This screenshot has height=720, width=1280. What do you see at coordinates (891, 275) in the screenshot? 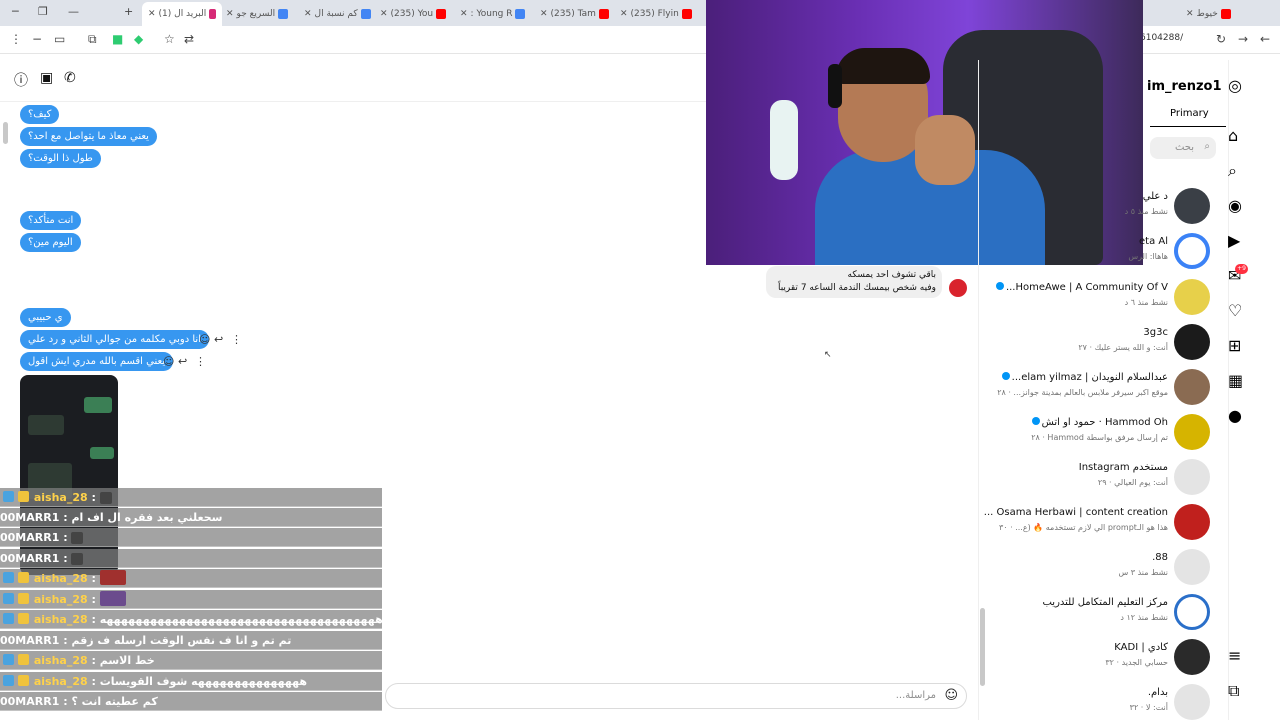
I see `shared-message-line: باقي تشوف احد يمسكه` at bounding box center [891, 275].